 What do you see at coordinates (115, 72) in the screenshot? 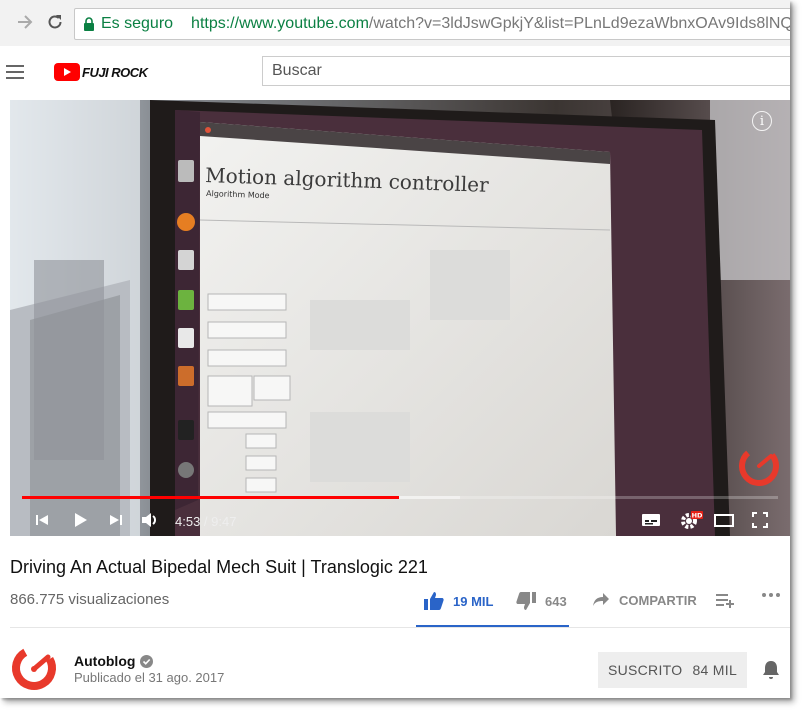
I see `logo-text: FUJI ROCK` at bounding box center [115, 72].